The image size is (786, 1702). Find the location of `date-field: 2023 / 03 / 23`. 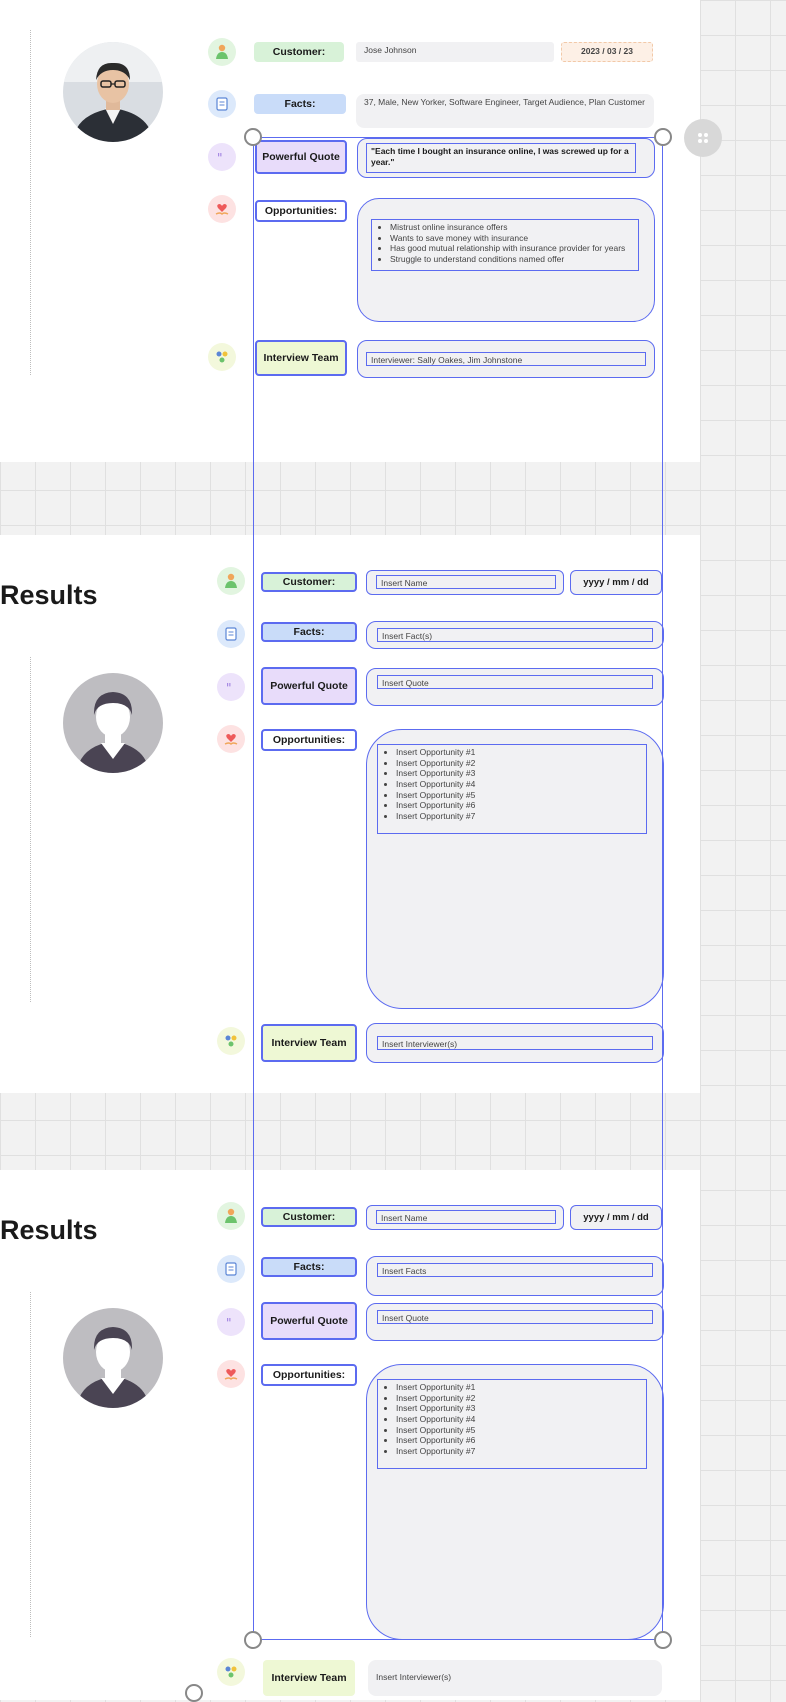

date-field: 2023 / 03 / 23 is located at coordinates (607, 52).